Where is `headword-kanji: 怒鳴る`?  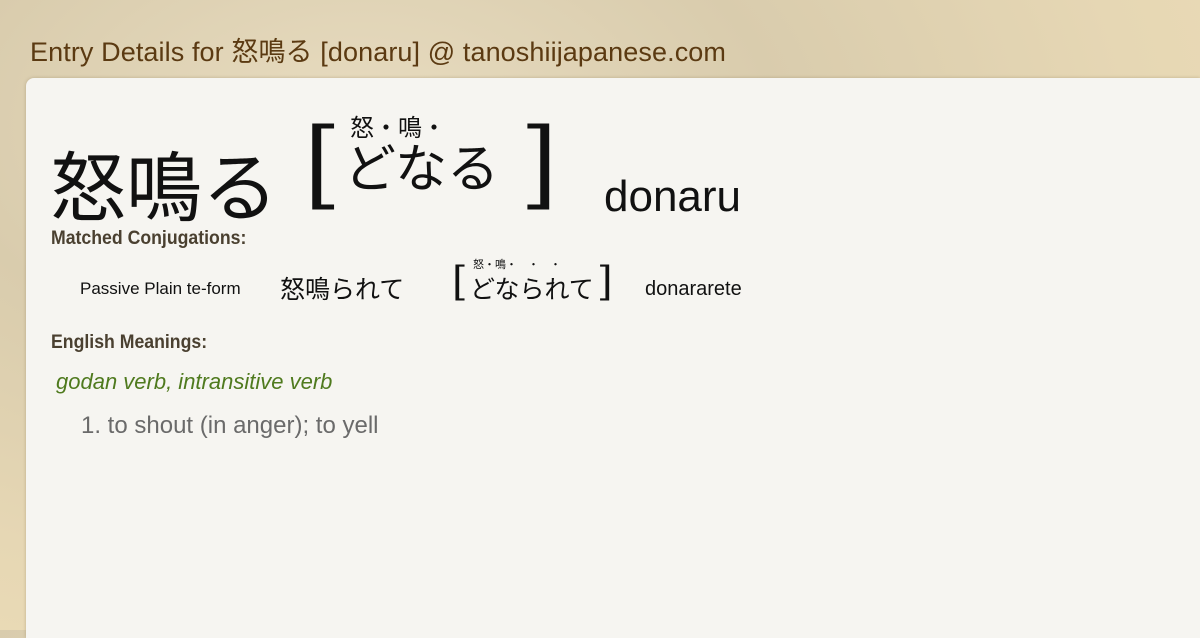
headword-kanji: 怒鳴る is located at coordinates (164, 188).